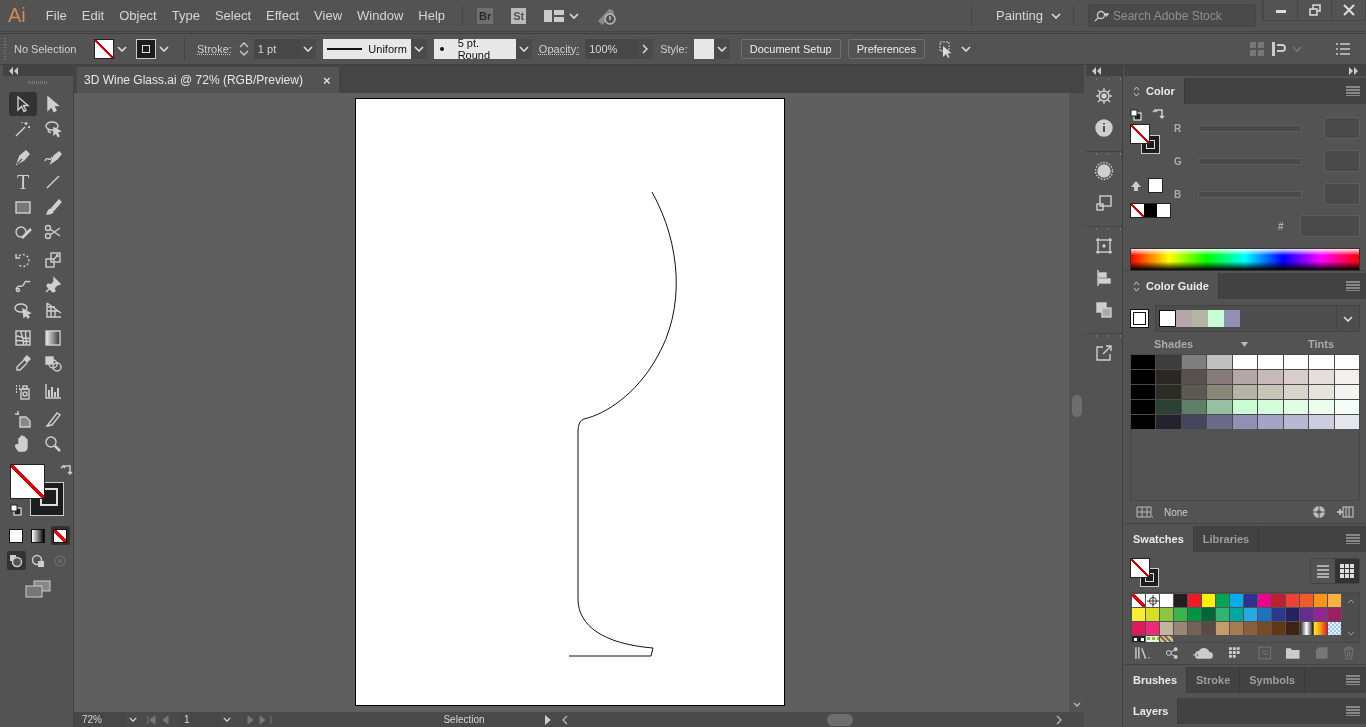 Image resolution: width=1366 pixels, height=727 pixels. I want to click on menu-item: File, so click(56, 15).